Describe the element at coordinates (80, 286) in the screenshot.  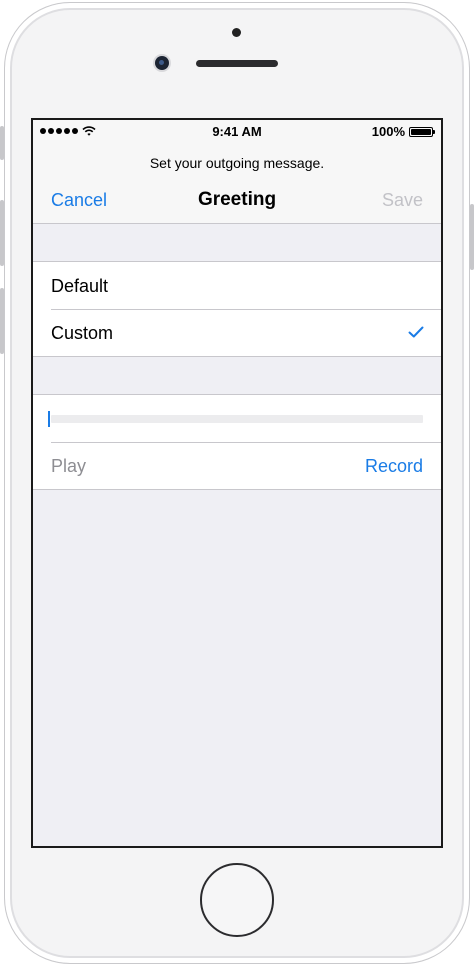
I see `option-default-label: Default` at that location.